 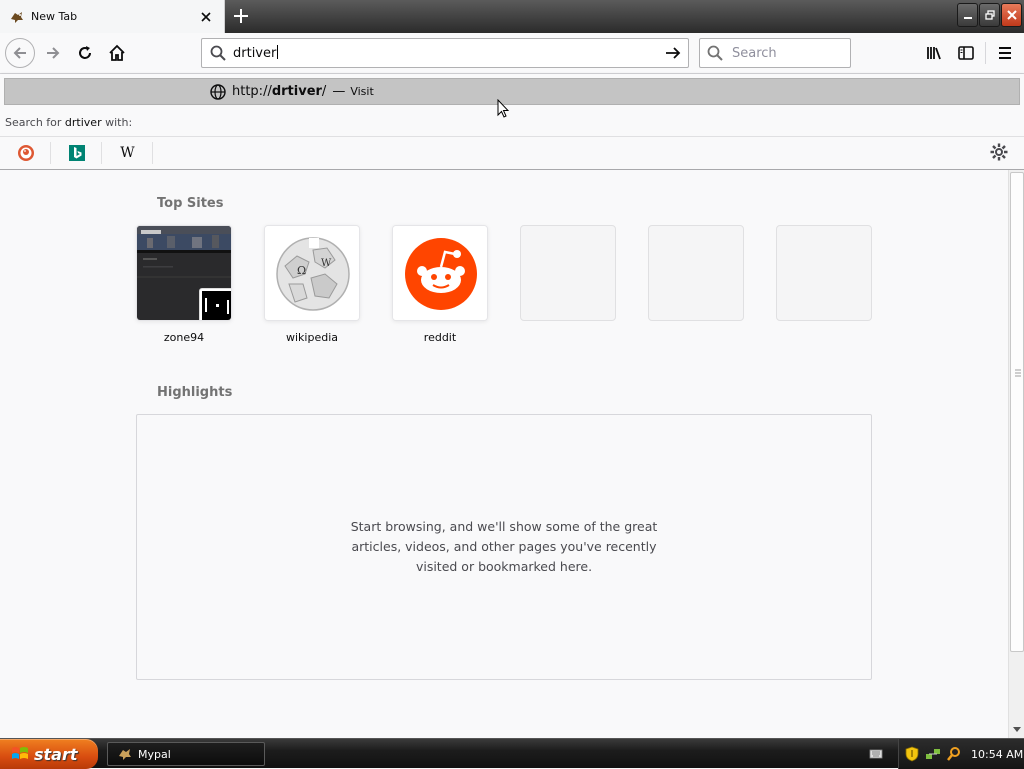 What do you see at coordinates (54, 16) in the screenshot?
I see `tab-title: New Tab` at bounding box center [54, 16].